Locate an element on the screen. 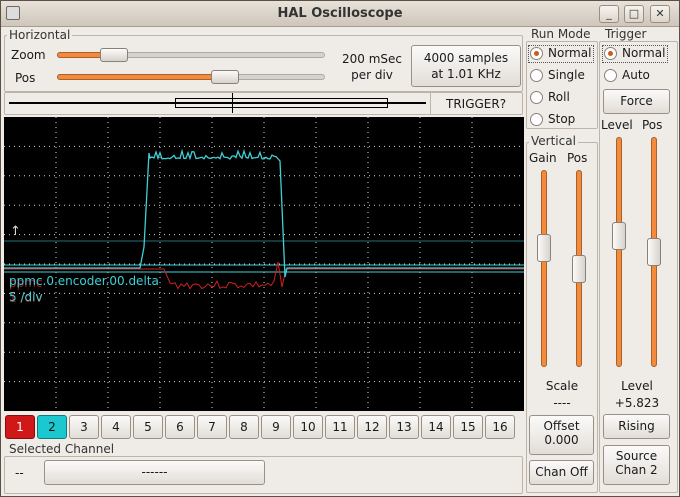 Image resolution: width=680 pixels, height=497 pixels. run-mode-option-label: Single is located at coordinates (566, 75).